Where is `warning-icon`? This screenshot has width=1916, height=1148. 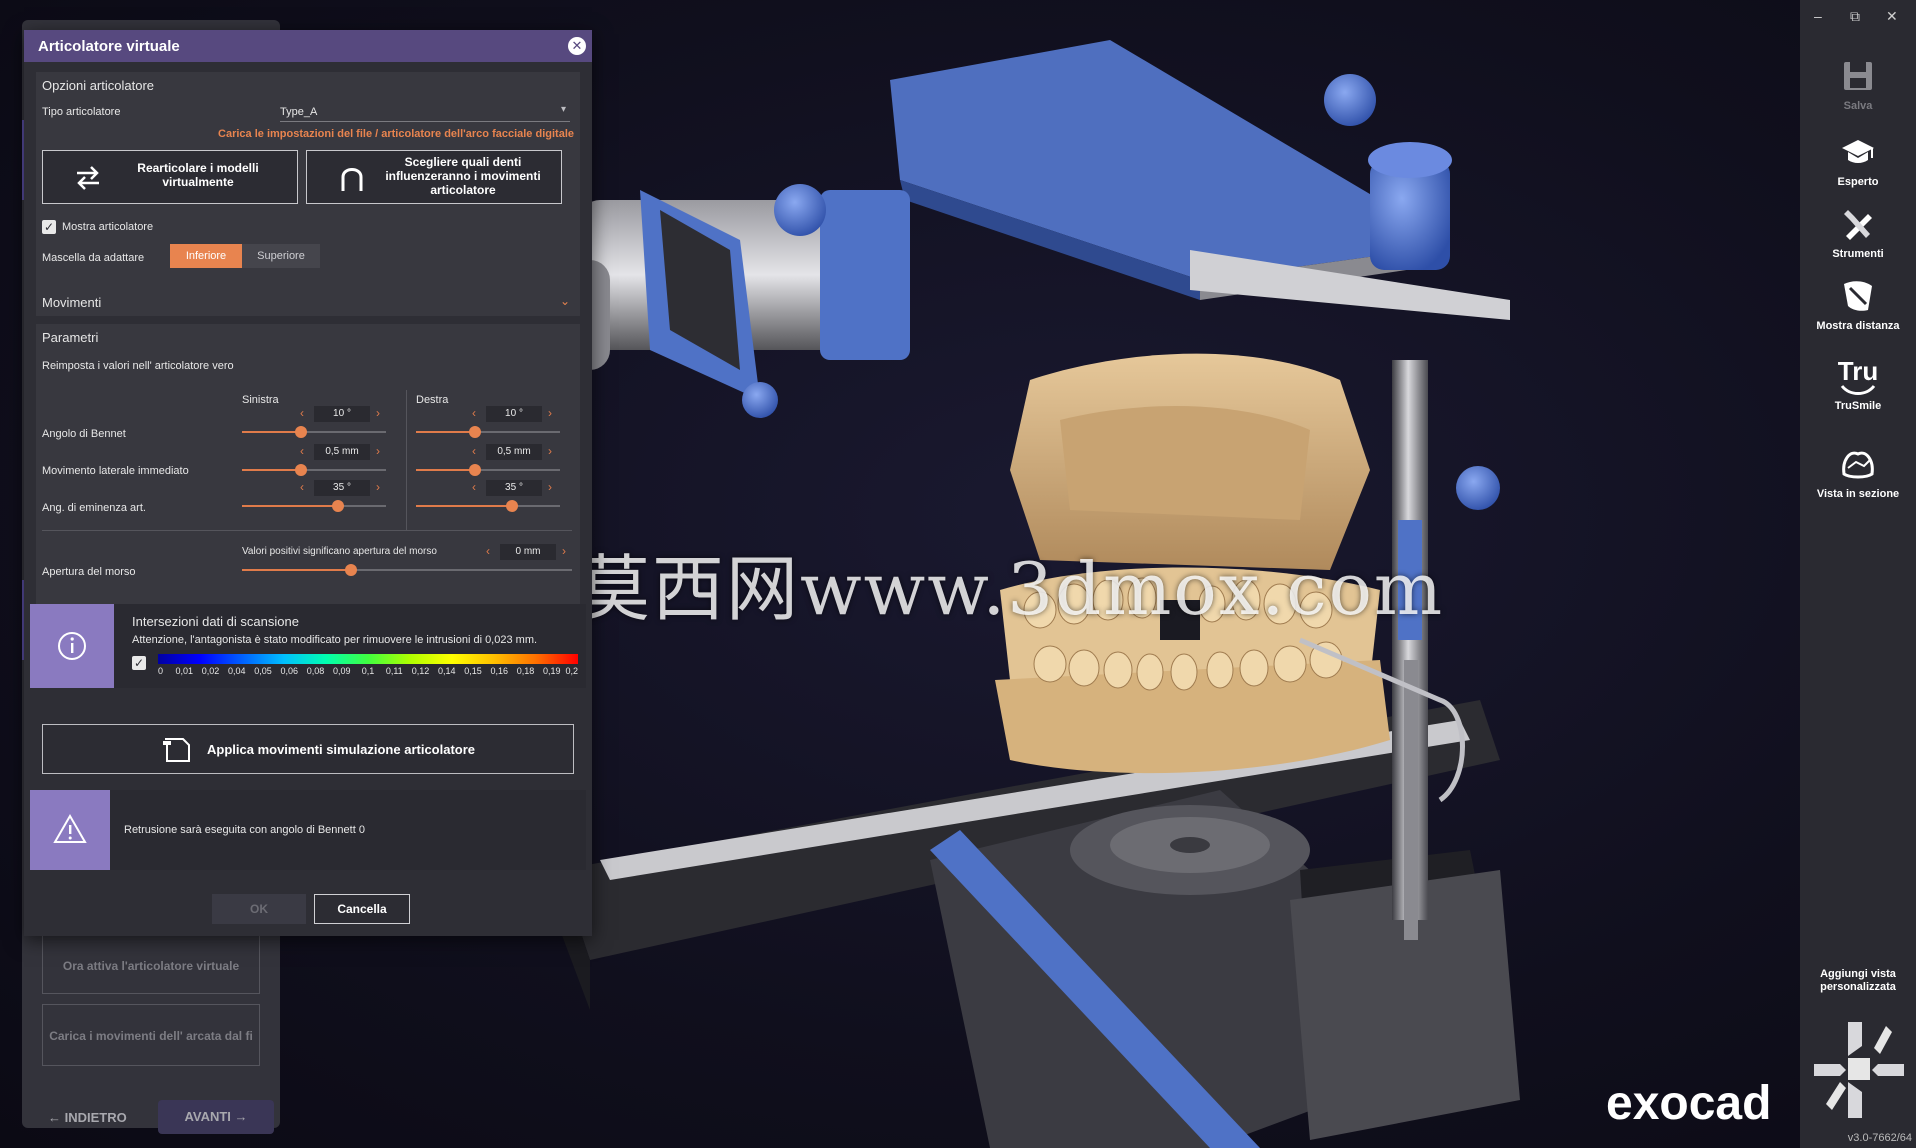
warning-icon is located at coordinates (70, 828).